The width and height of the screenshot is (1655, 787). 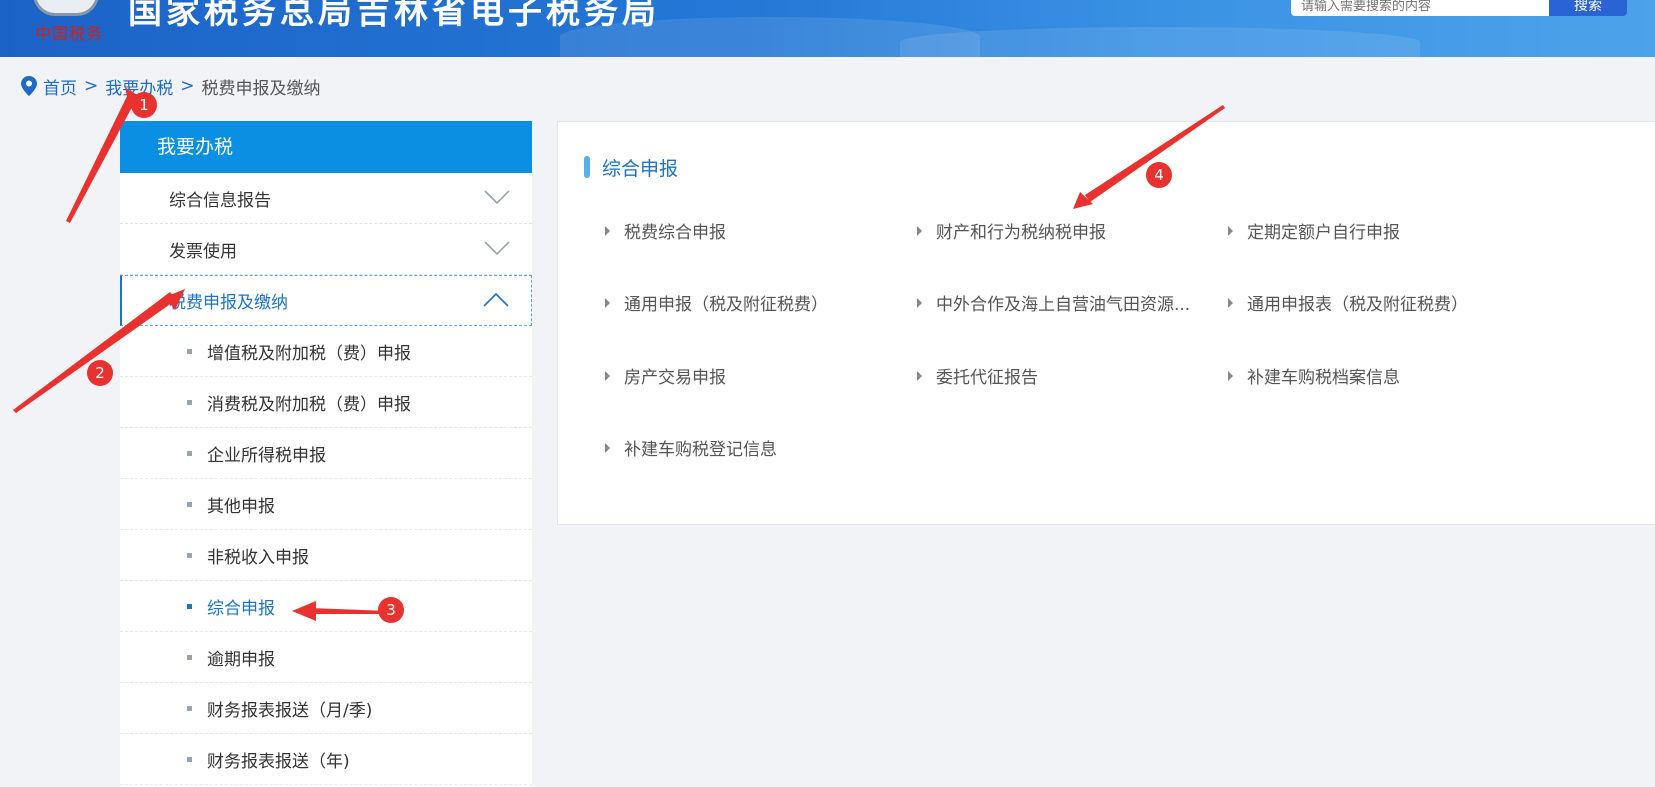 What do you see at coordinates (326, 147) in the screenshot?
I see `sidebar-heading: 我要办税` at bounding box center [326, 147].